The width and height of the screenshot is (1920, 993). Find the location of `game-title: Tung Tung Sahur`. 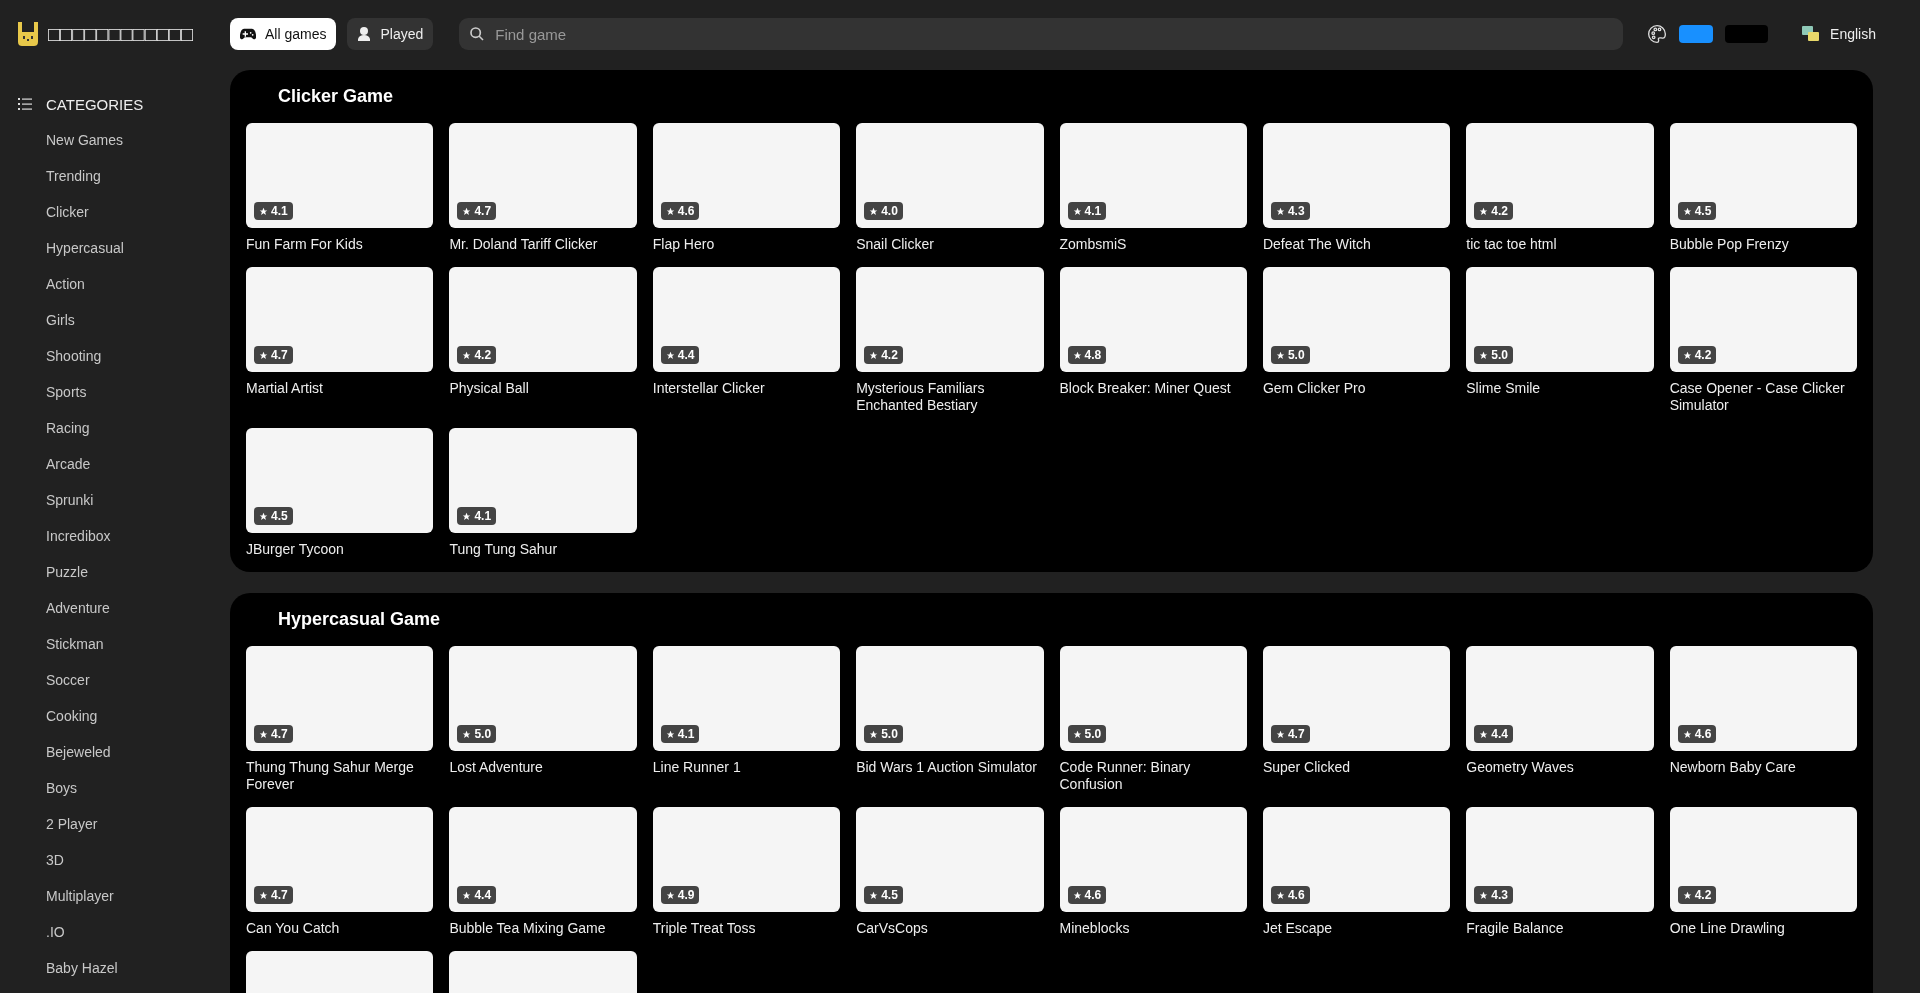

game-title: Tung Tung Sahur is located at coordinates (543, 549).